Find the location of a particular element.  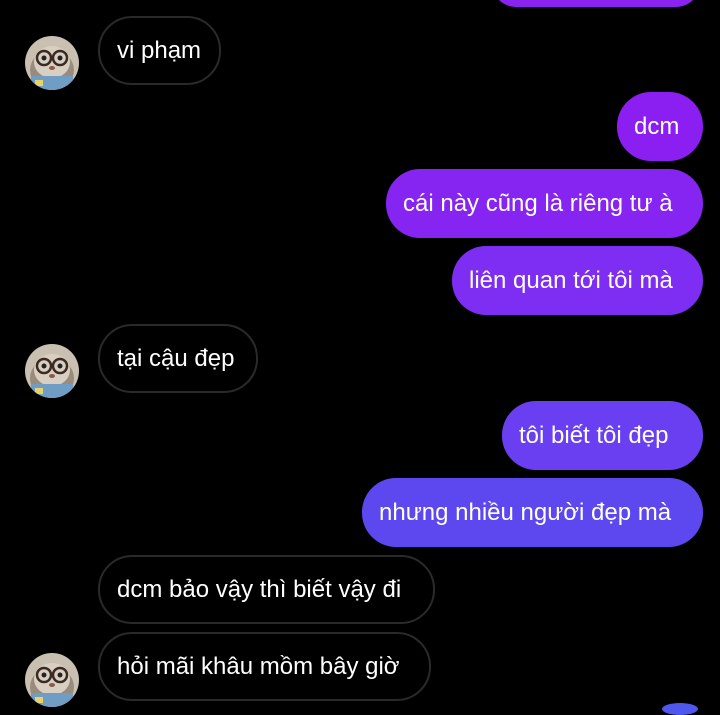

outgoing-message-bubble: cái này cũng là riêng tư à is located at coordinates (544, 203).